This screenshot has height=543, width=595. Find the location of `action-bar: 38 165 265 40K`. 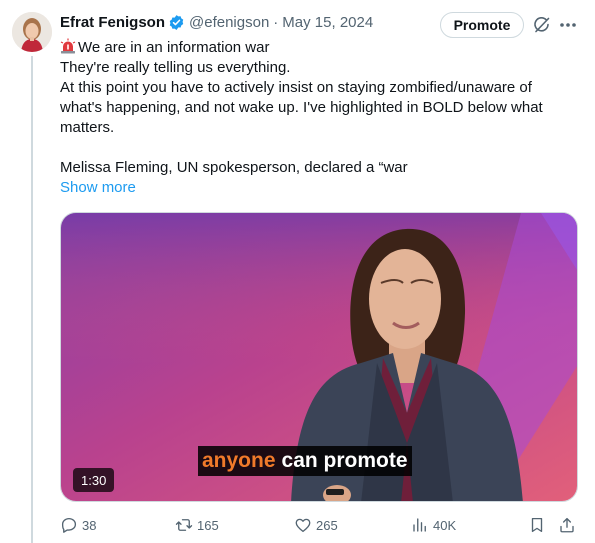

action-bar: 38 165 265 40K is located at coordinates (322, 525).